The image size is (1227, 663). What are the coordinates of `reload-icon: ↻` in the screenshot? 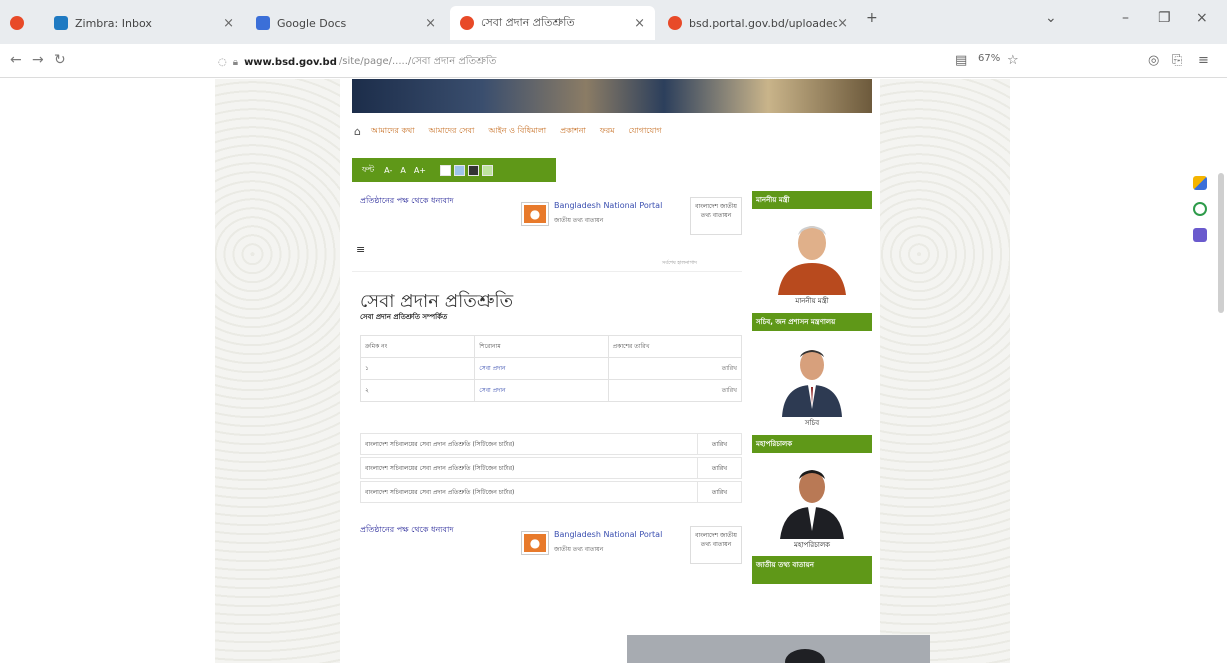 It's located at (60, 60).